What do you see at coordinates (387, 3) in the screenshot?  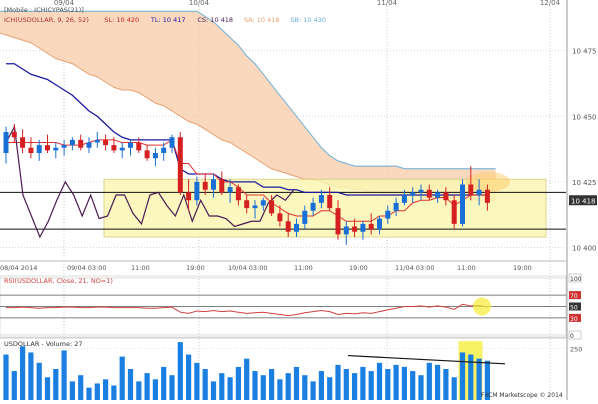 I see `top-date-label: 11/04` at bounding box center [387, 3].